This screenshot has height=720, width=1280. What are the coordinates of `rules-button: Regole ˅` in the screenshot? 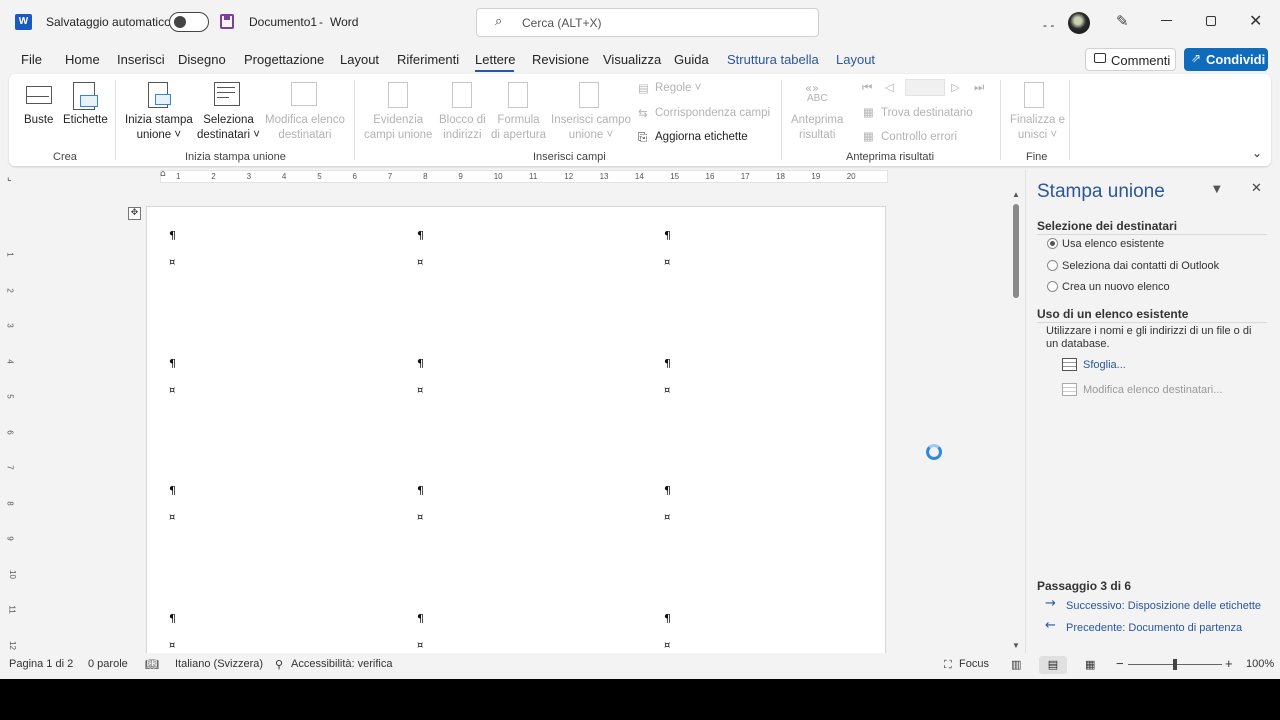 It's located at (678, 88).